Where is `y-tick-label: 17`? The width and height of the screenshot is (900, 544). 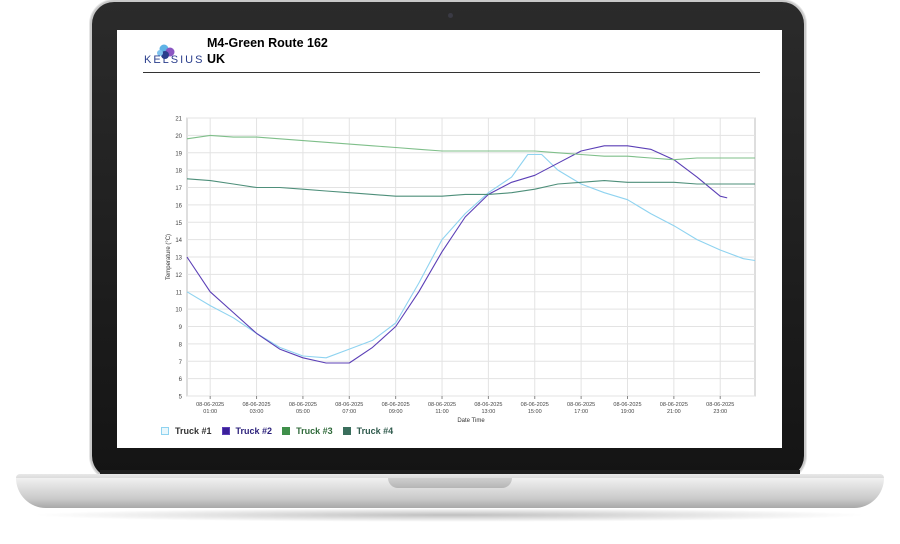 y-tick-label: 17 is located at coordinates (178, 189).